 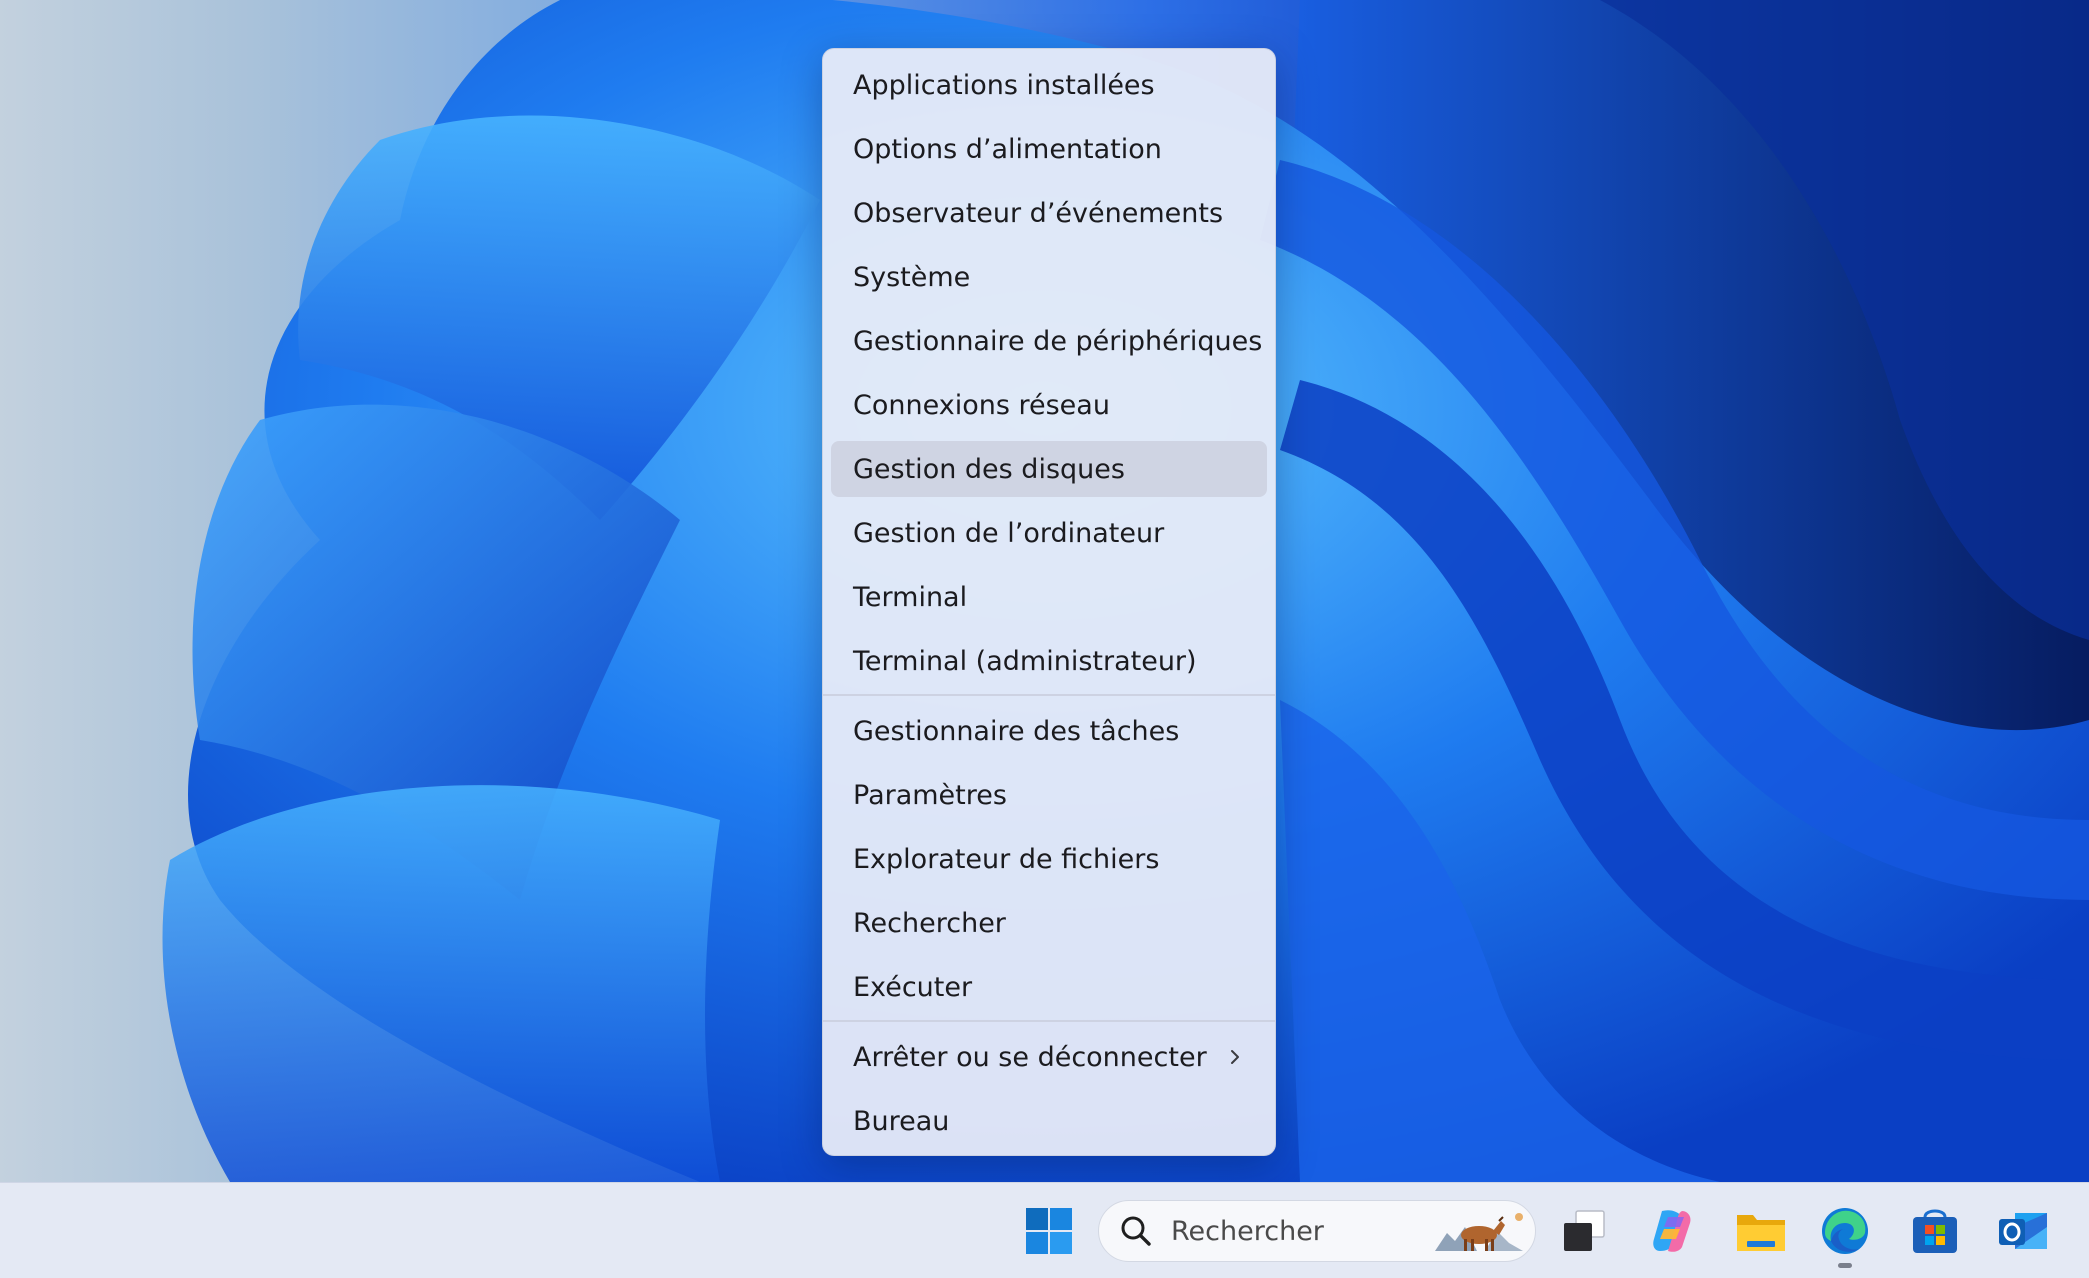 I want to click on menu-item-label: Paramètres, so click(x=930, y=795).